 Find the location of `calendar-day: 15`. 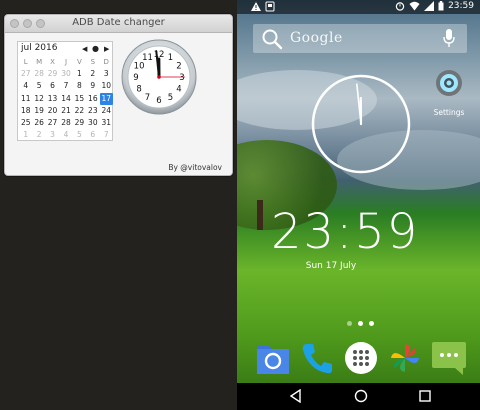

calendar-day: 15 is located at coordinates (79, 99).